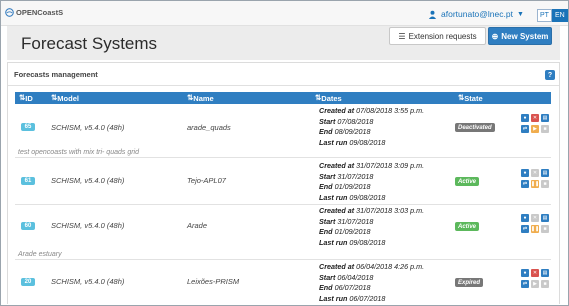  Describe the element at coordinates (470, 98) in the screenshot. I see `column-header-state: ⇅ State` at that location.